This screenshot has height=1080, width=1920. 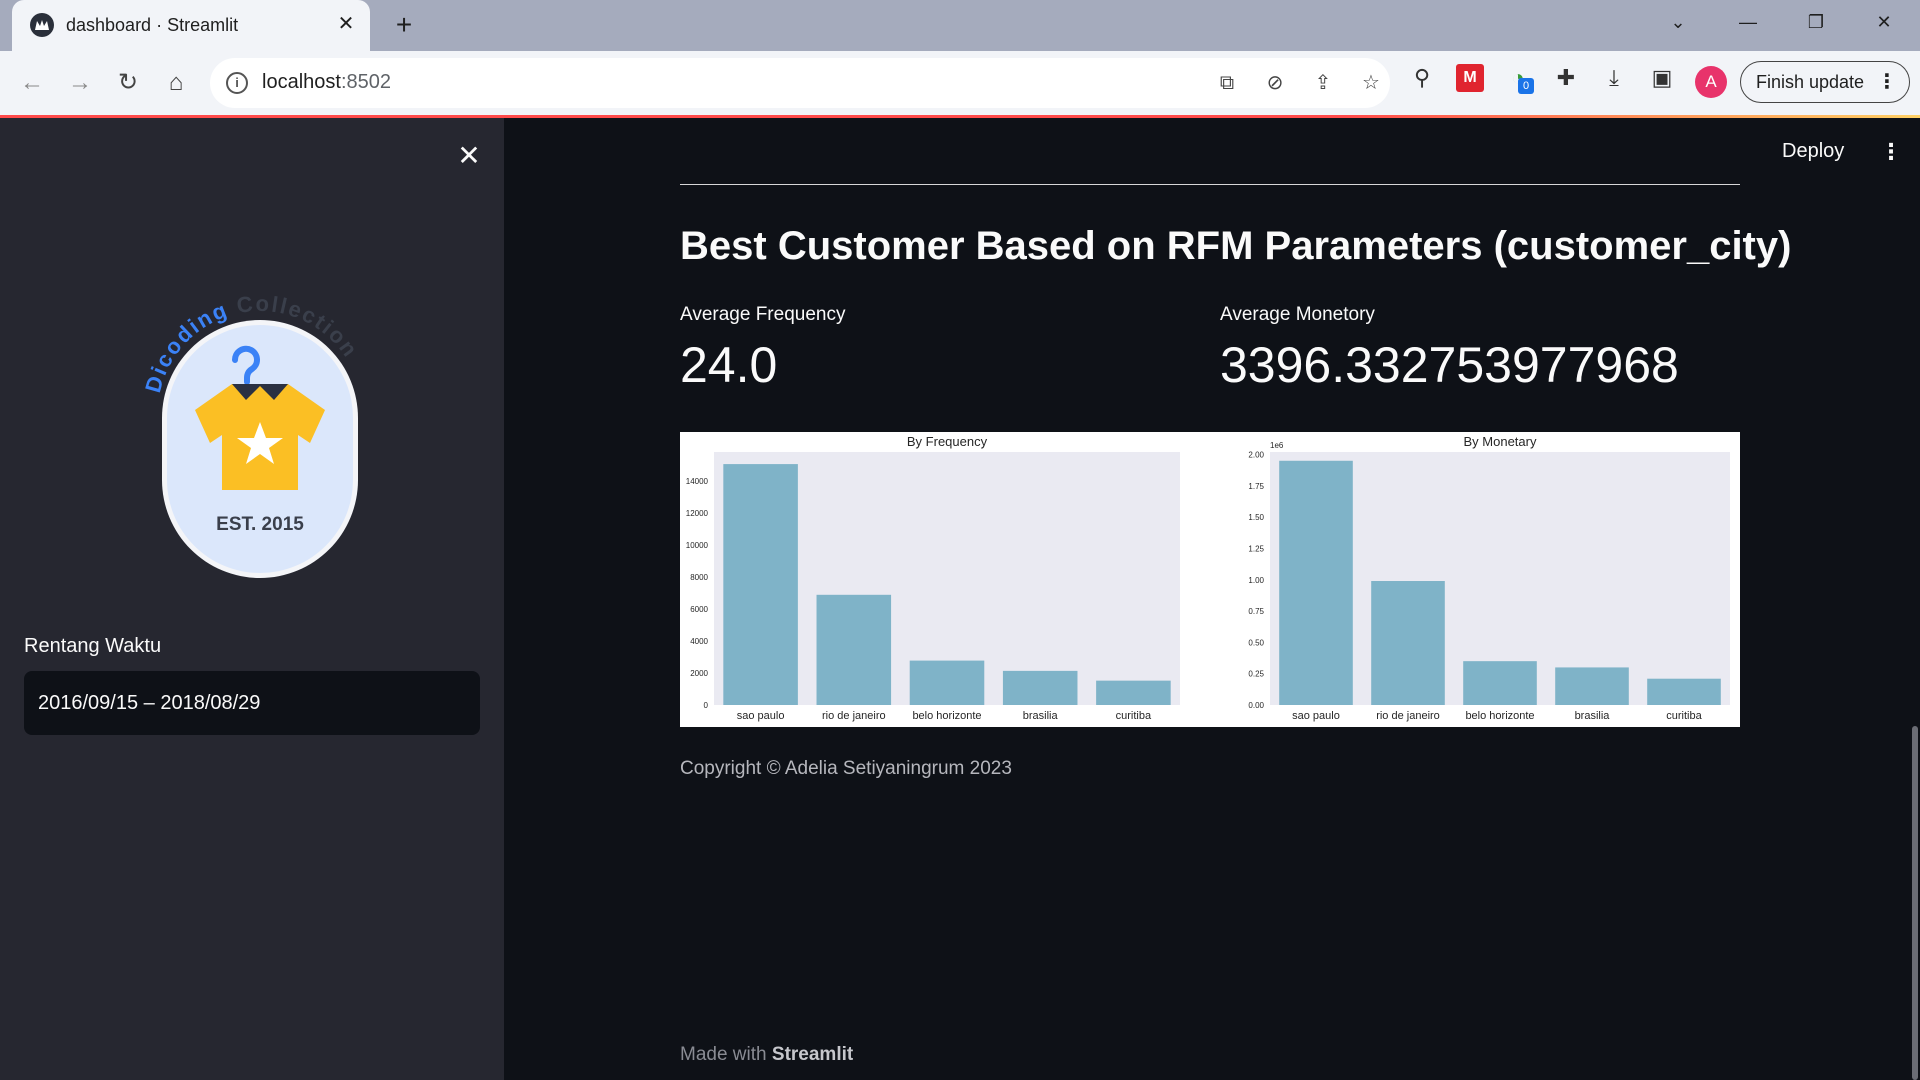 I want to click on y-tick-label: 1.50, so click(x=1256, y=517).